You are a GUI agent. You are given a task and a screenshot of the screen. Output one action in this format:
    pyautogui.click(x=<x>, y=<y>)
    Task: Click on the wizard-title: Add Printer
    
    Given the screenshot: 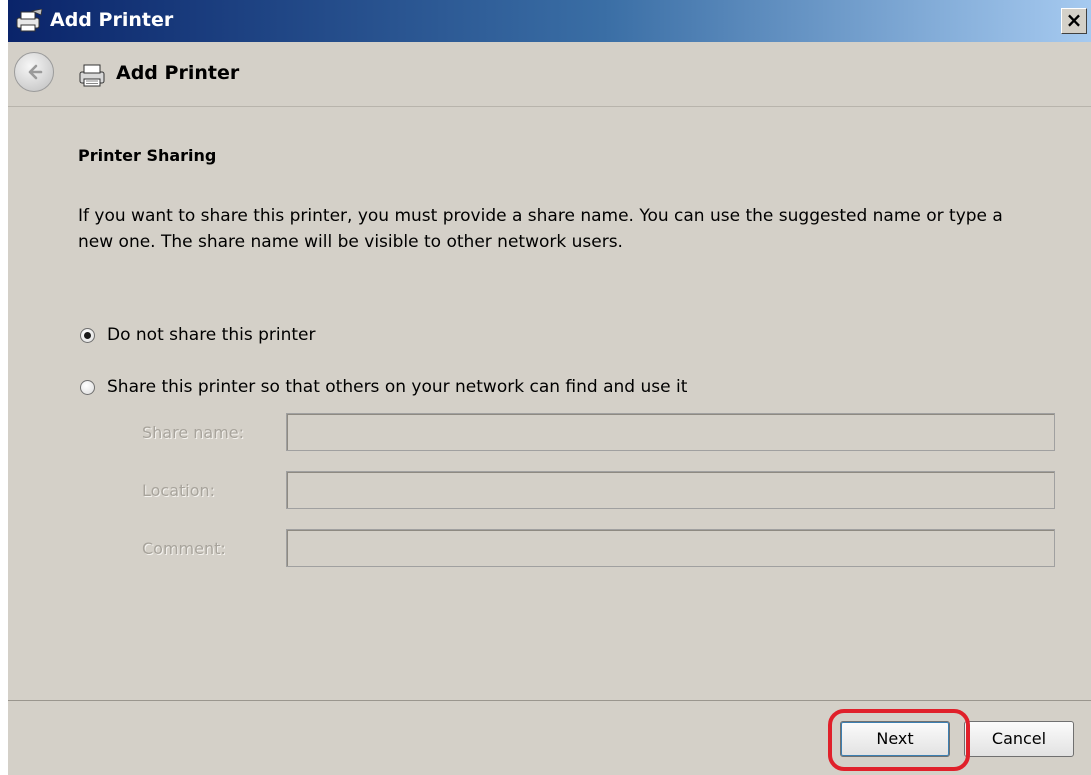 What is the action you would take?
    pyautogui.click(x=178, y=73)
    